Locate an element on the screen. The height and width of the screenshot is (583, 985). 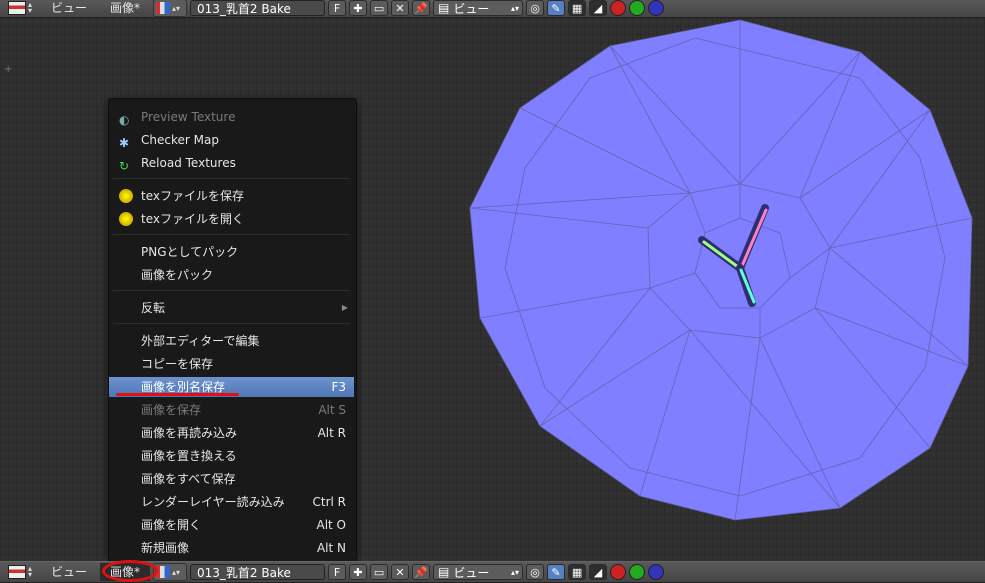
menu-item-tex-open: texファイルを開く is located at coordinates (231, 219).